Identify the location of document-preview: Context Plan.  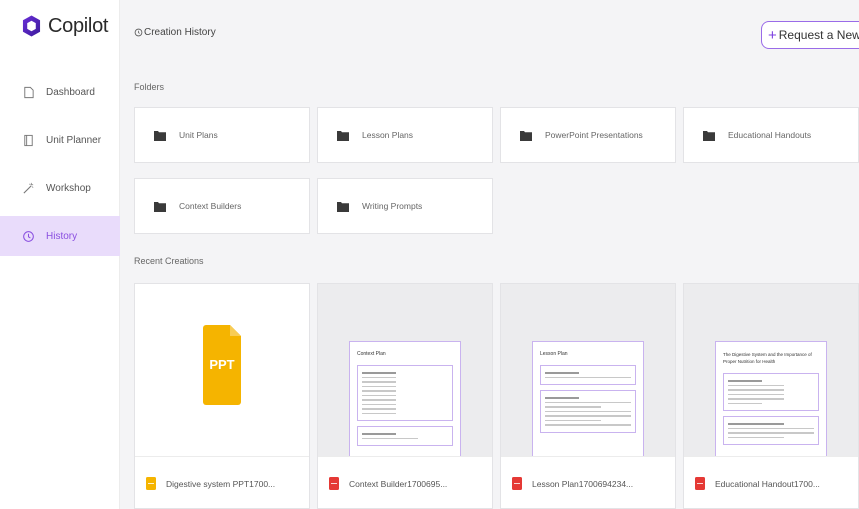
(405, 398).